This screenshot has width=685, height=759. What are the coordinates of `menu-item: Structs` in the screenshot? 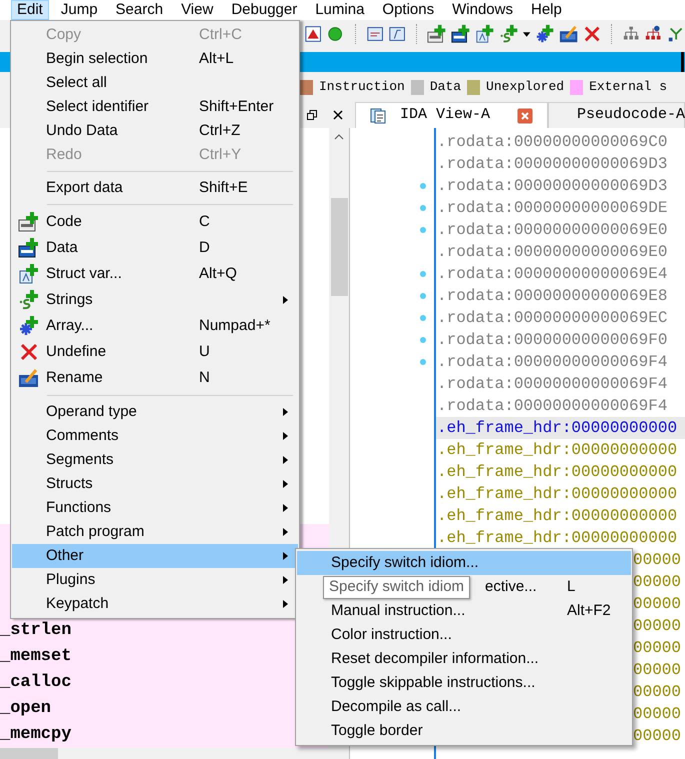 It's located at (155, 484).